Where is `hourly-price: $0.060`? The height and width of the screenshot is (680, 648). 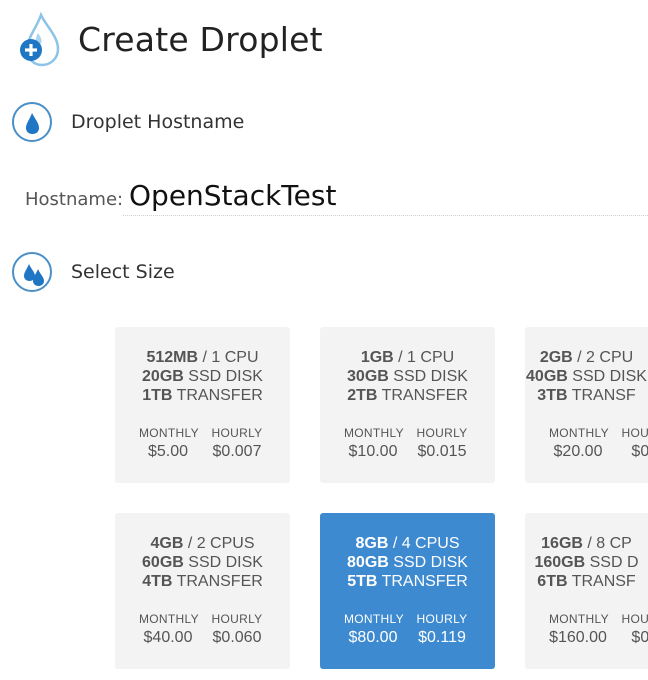
hourly-price: $0.060 is located at coordinates (237, 637).